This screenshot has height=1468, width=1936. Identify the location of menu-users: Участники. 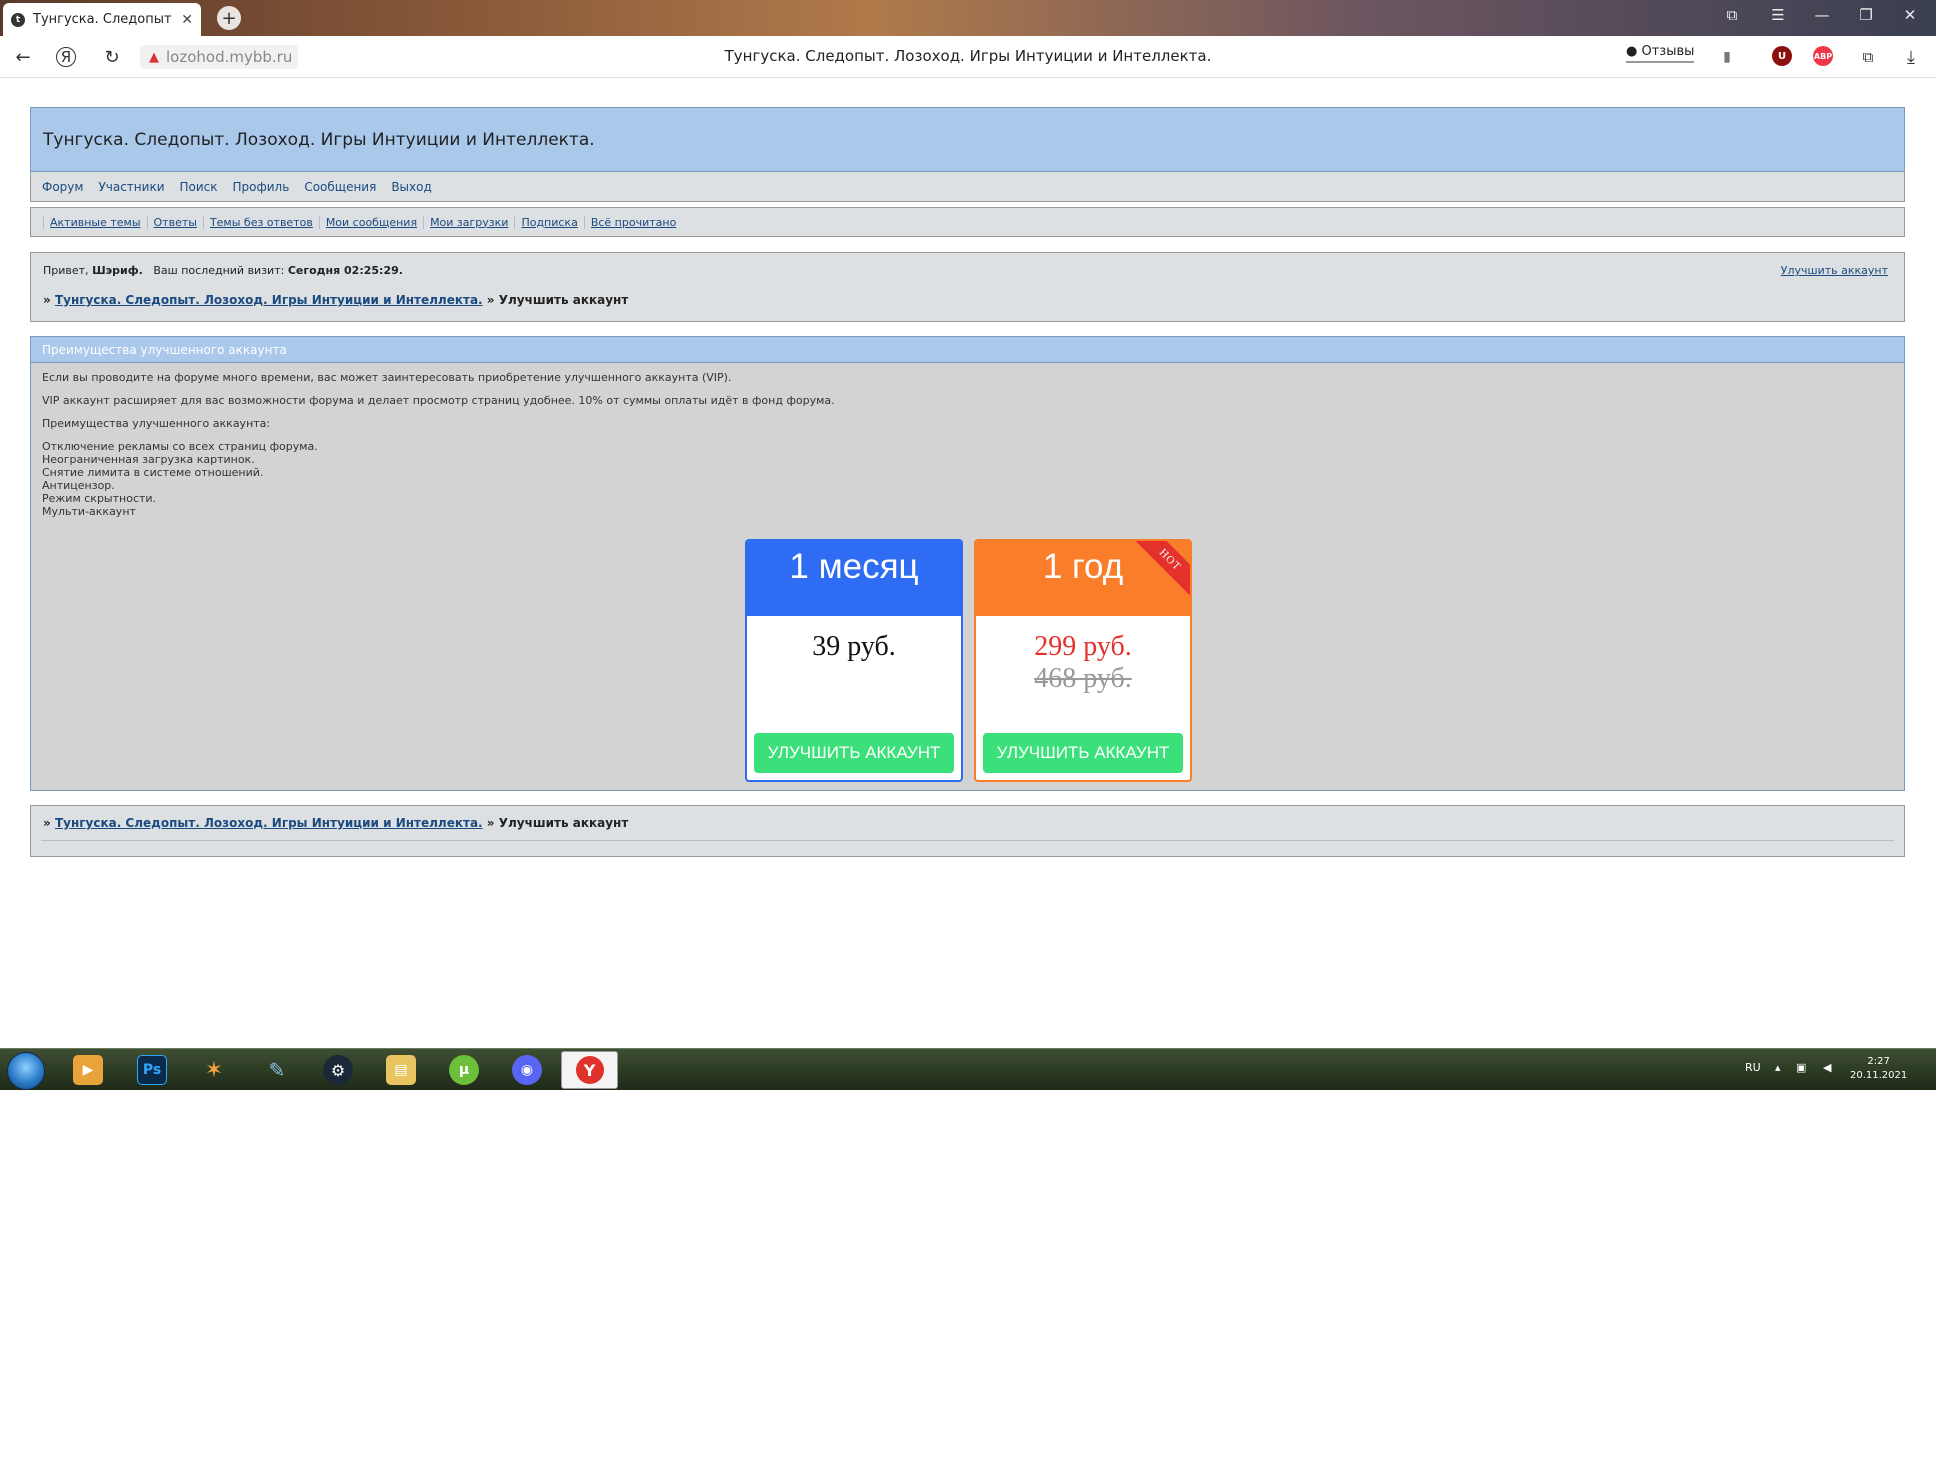
(131, 187).